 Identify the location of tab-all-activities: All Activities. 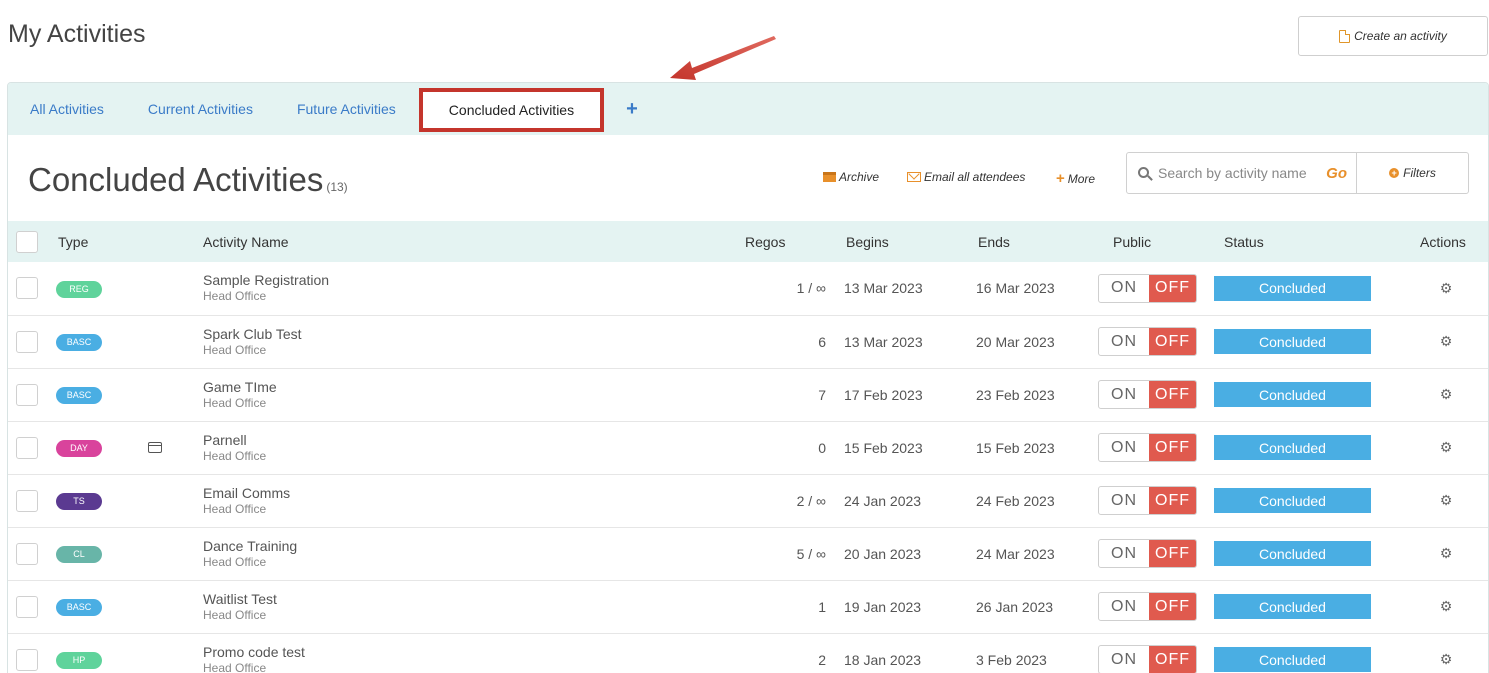
(67, 109).